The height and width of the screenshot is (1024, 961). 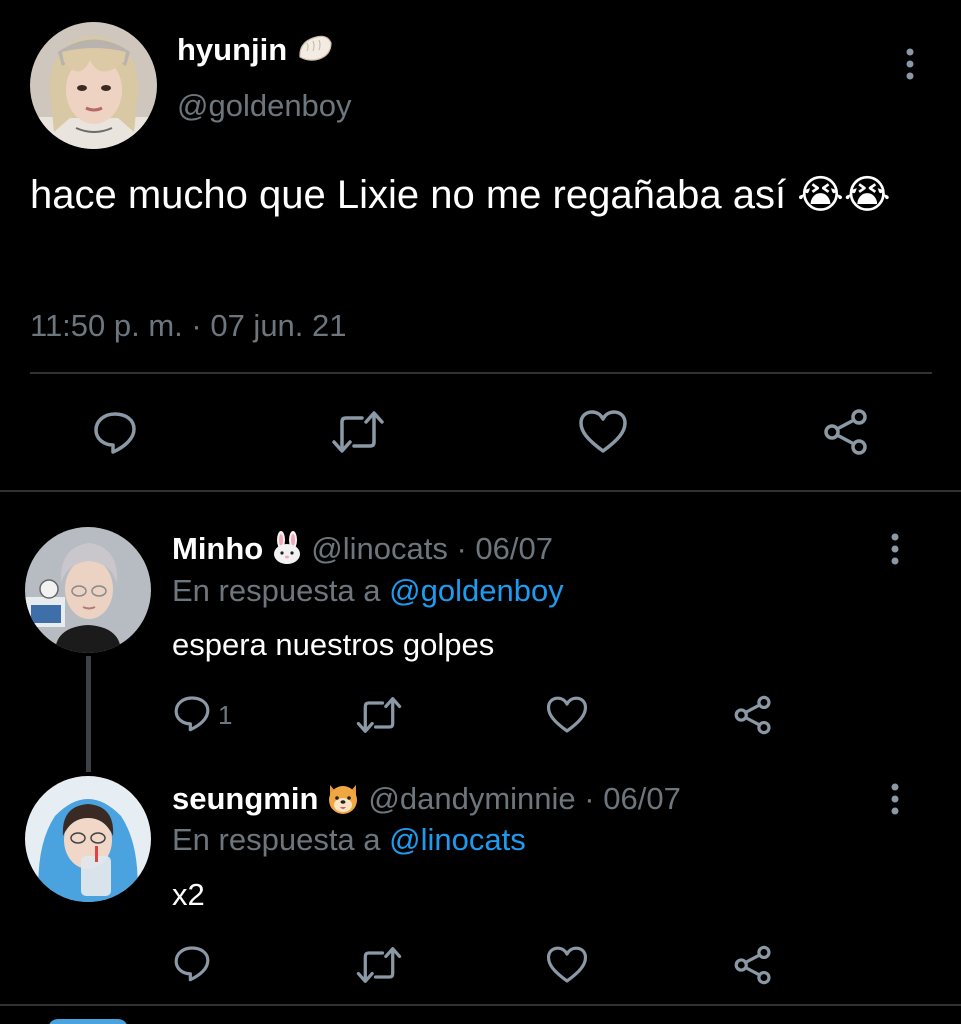 I want to click on main-action-bar, so click(x=480, y=432).